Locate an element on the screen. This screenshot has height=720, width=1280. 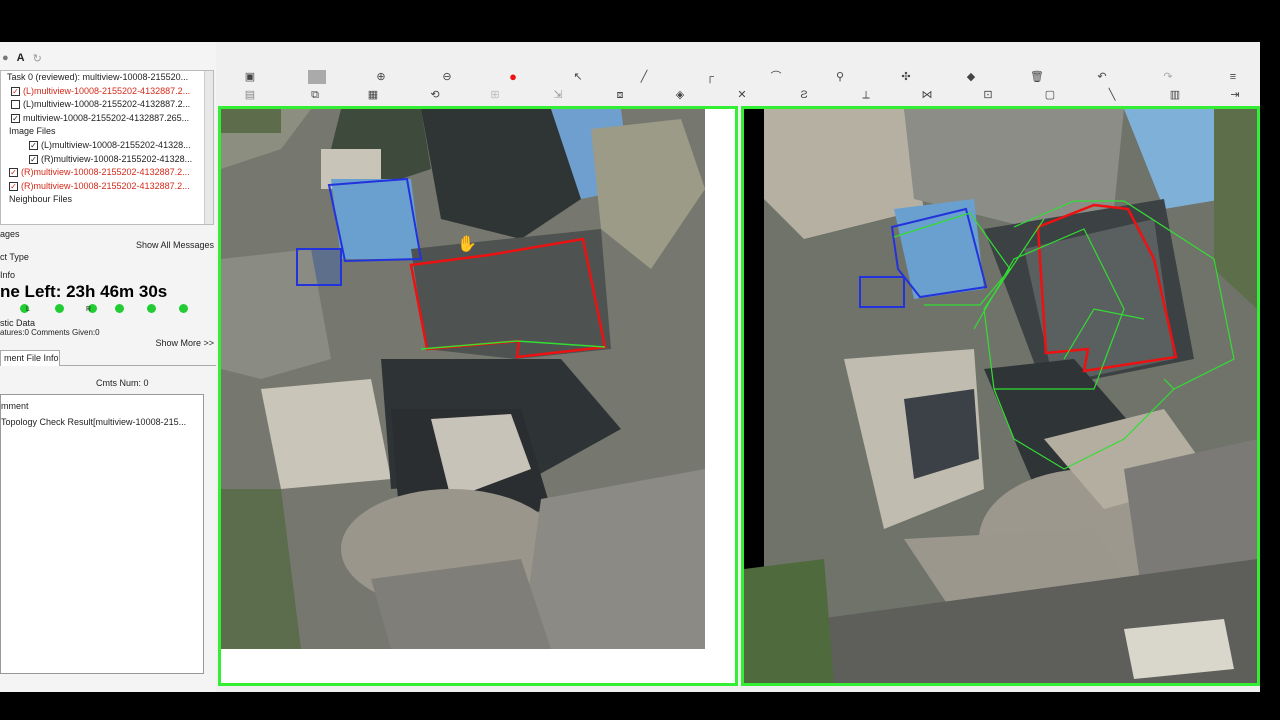
zoom-out-icon: ⊖ is located at coordinates (447, 77).